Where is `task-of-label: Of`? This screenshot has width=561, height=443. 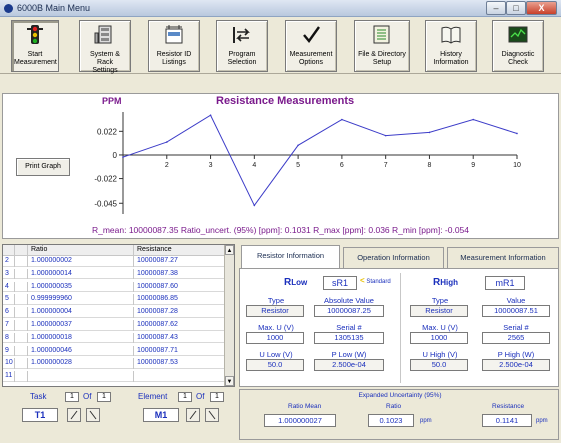
task-of-label: Of is located at coordinates (87, 396).